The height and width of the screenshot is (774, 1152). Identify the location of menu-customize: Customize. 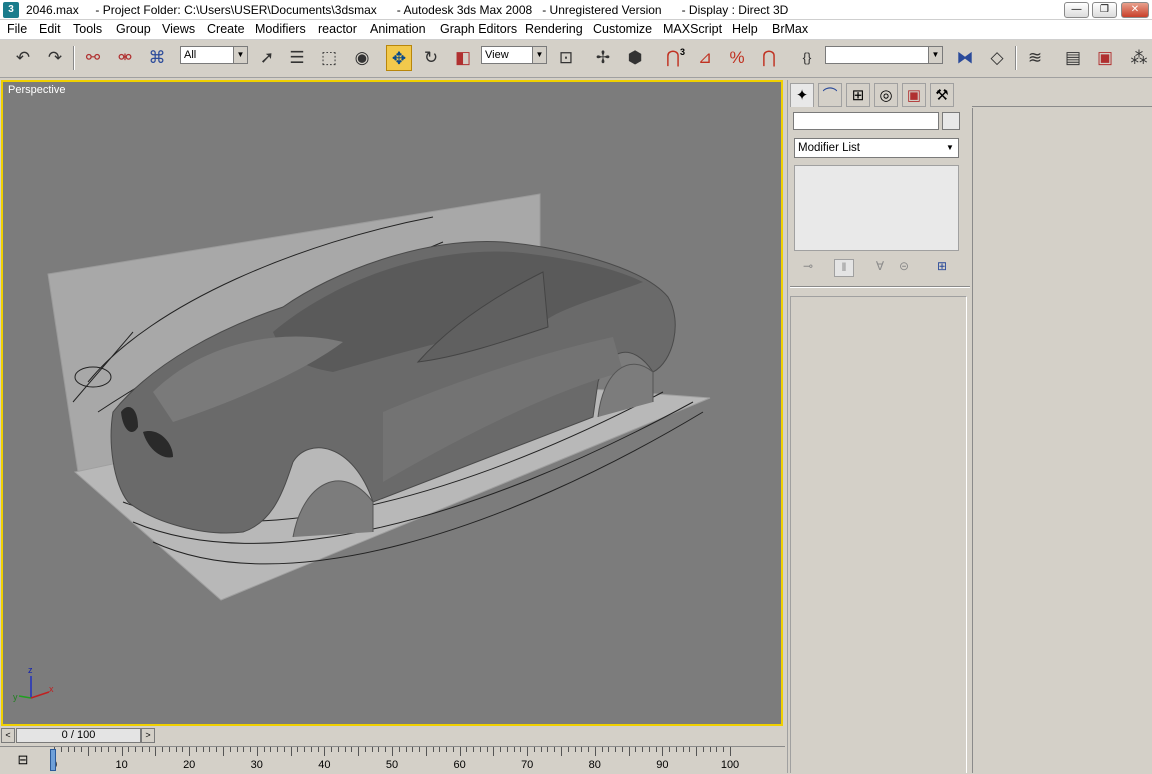
(622, 29).